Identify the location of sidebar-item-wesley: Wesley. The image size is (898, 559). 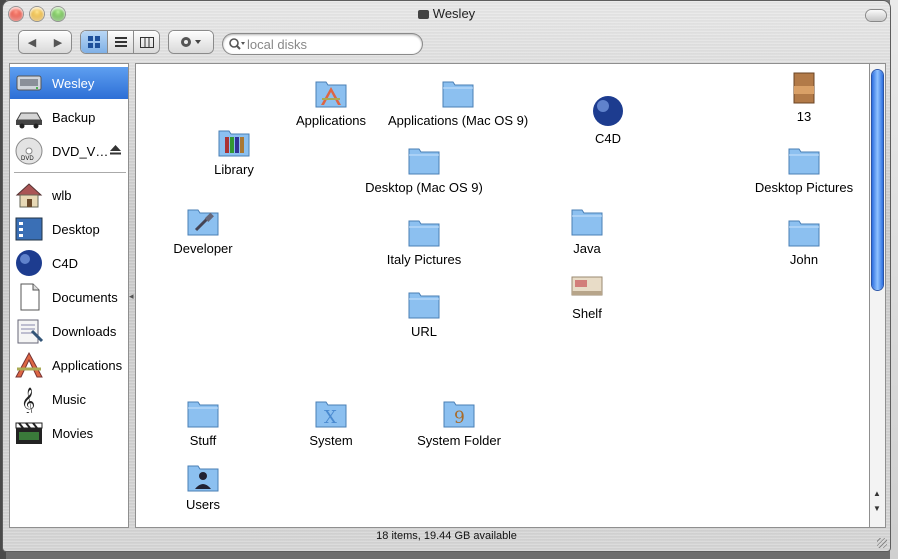
(69, 83).